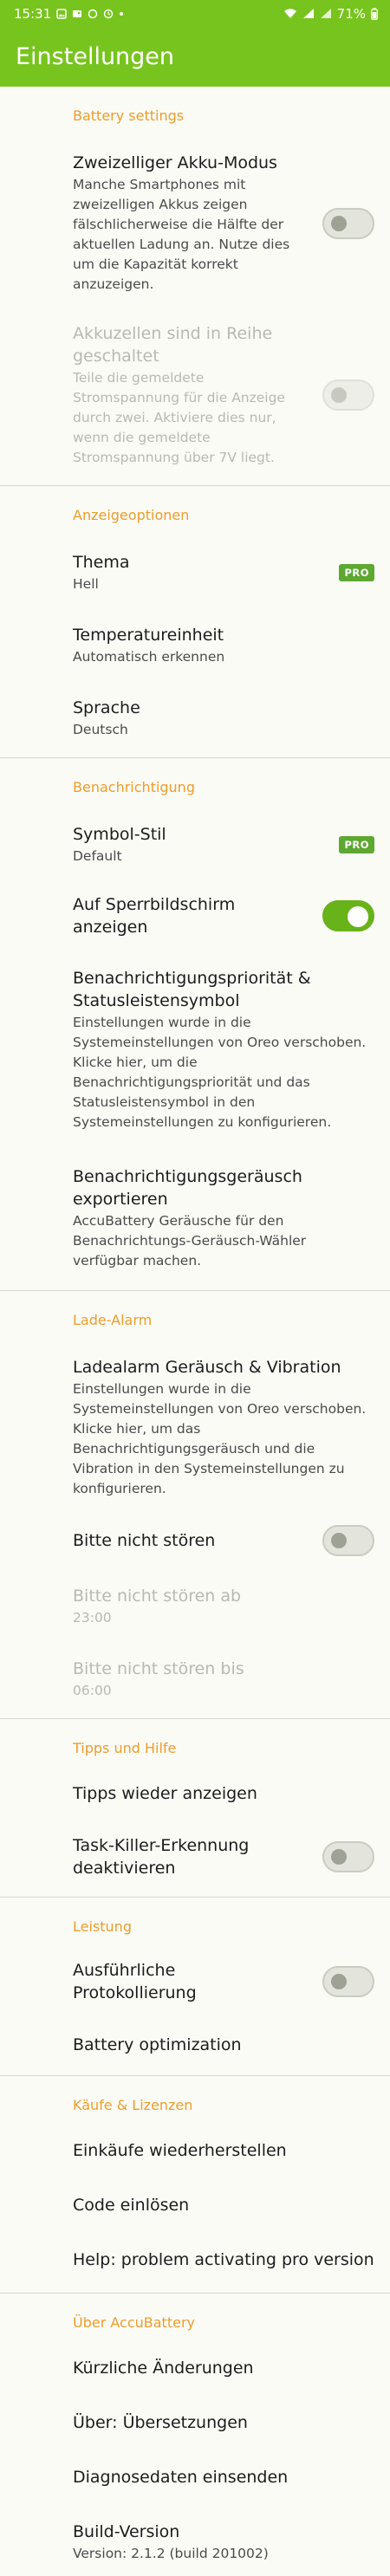  Describe the element at coordinates (308, 14) in the screenshot. I see `signal-icon` at that location.